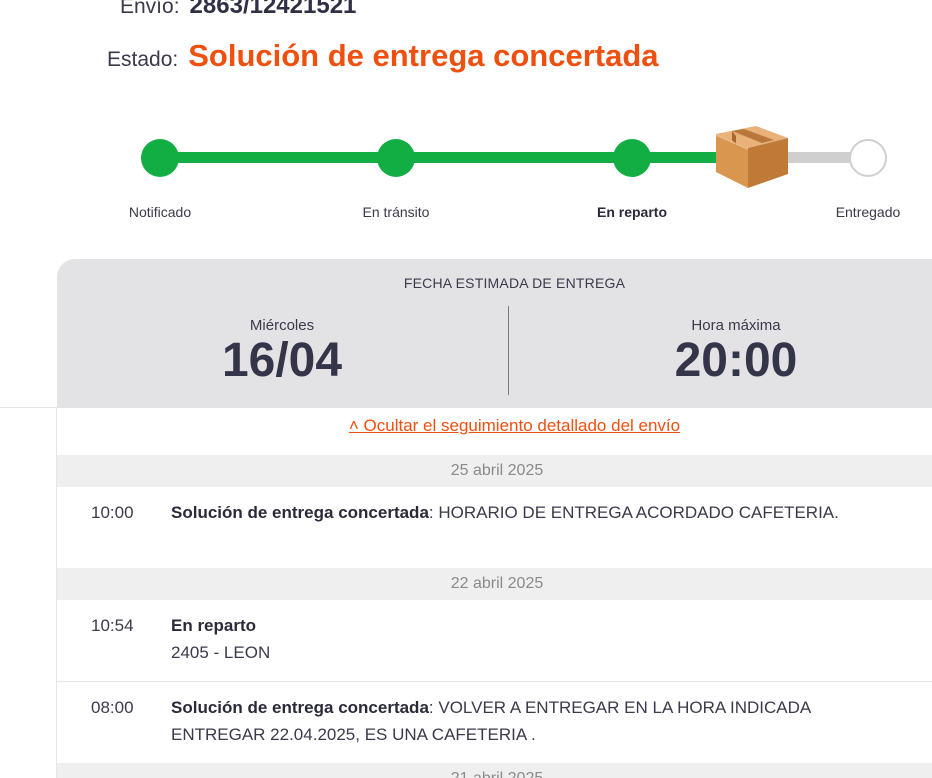 This screenshot has height=778, width=932. Describe the element at coordinates (143, 59) in the screenshot. I see `status-label: Estado:` at that location.